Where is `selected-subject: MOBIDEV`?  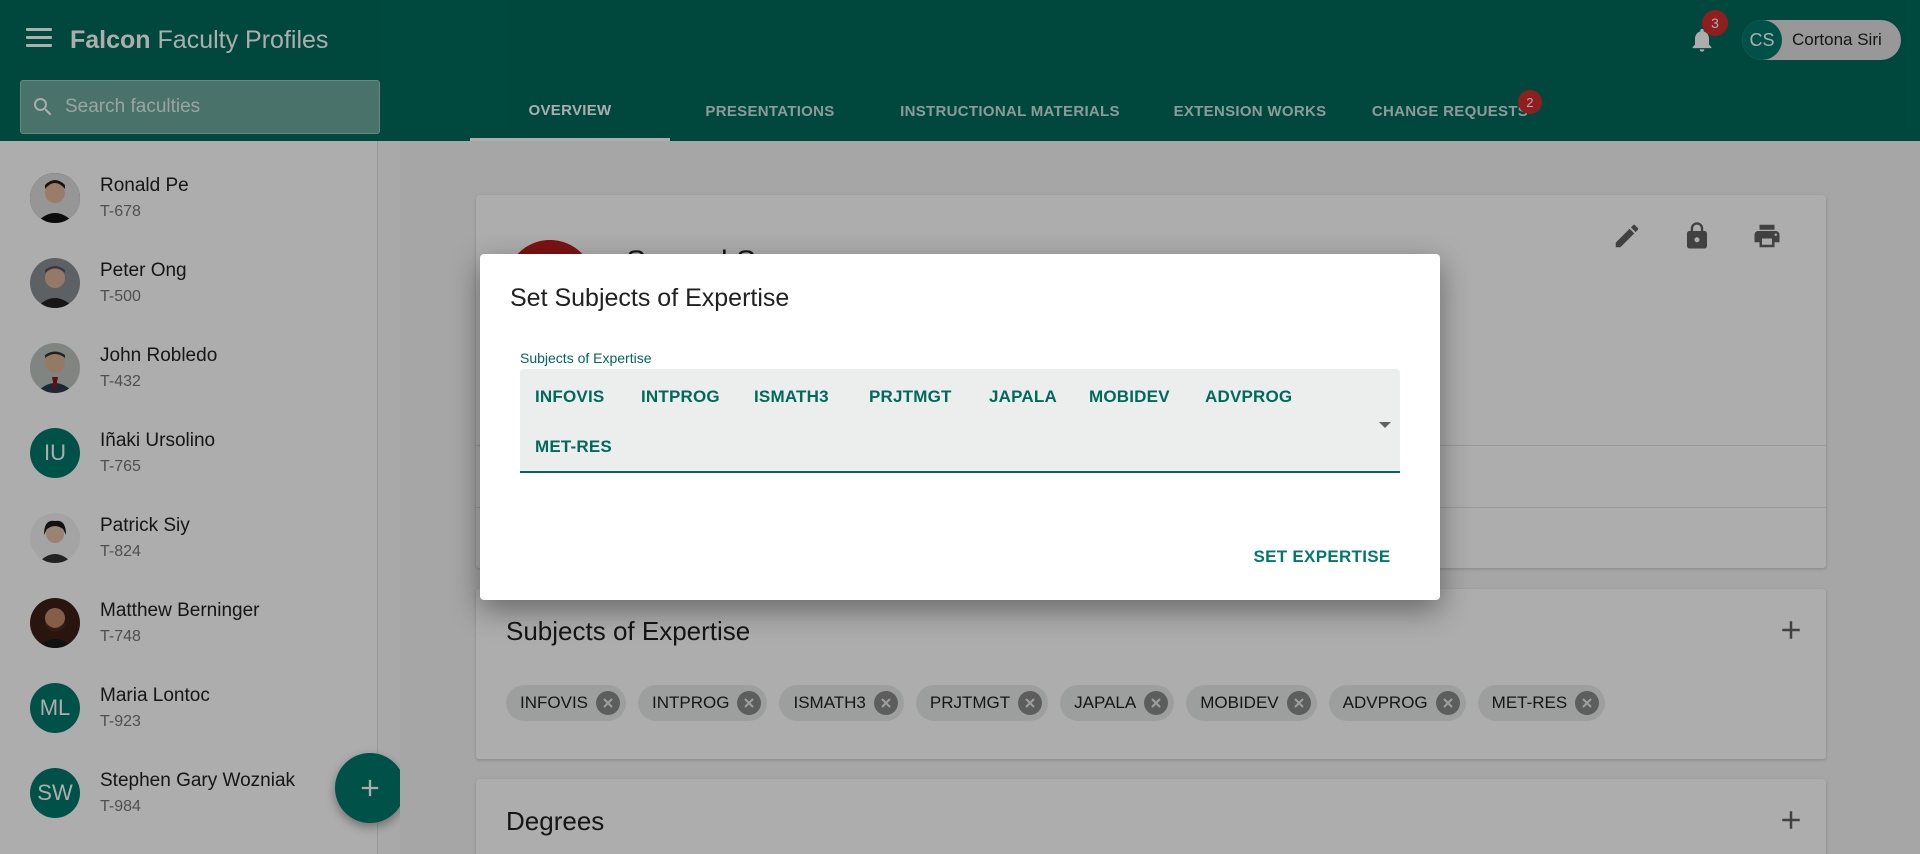
selected-subject: MOBIDEV is located at coordinates (1129, 396).